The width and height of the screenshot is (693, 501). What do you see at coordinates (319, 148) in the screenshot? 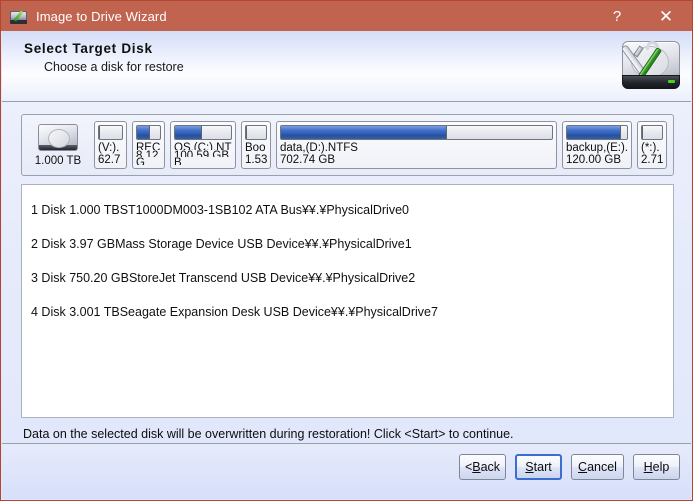
I see `partition-name: data,(D:).NTFS` at bounding box center [319, 148].